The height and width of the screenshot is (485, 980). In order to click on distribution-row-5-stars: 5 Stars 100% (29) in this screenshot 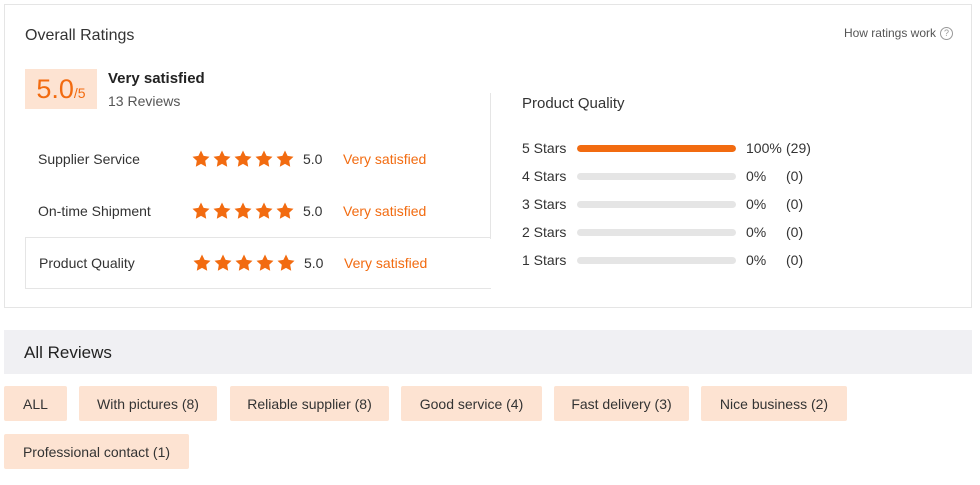, I will do `click(666, 148)`.